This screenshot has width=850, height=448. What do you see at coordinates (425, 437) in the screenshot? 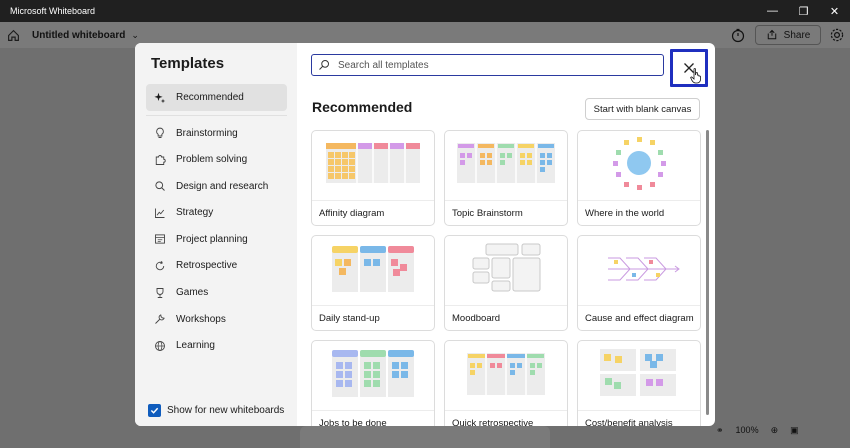
I see `drawing-toolbar` at bounding box center [425, 437].